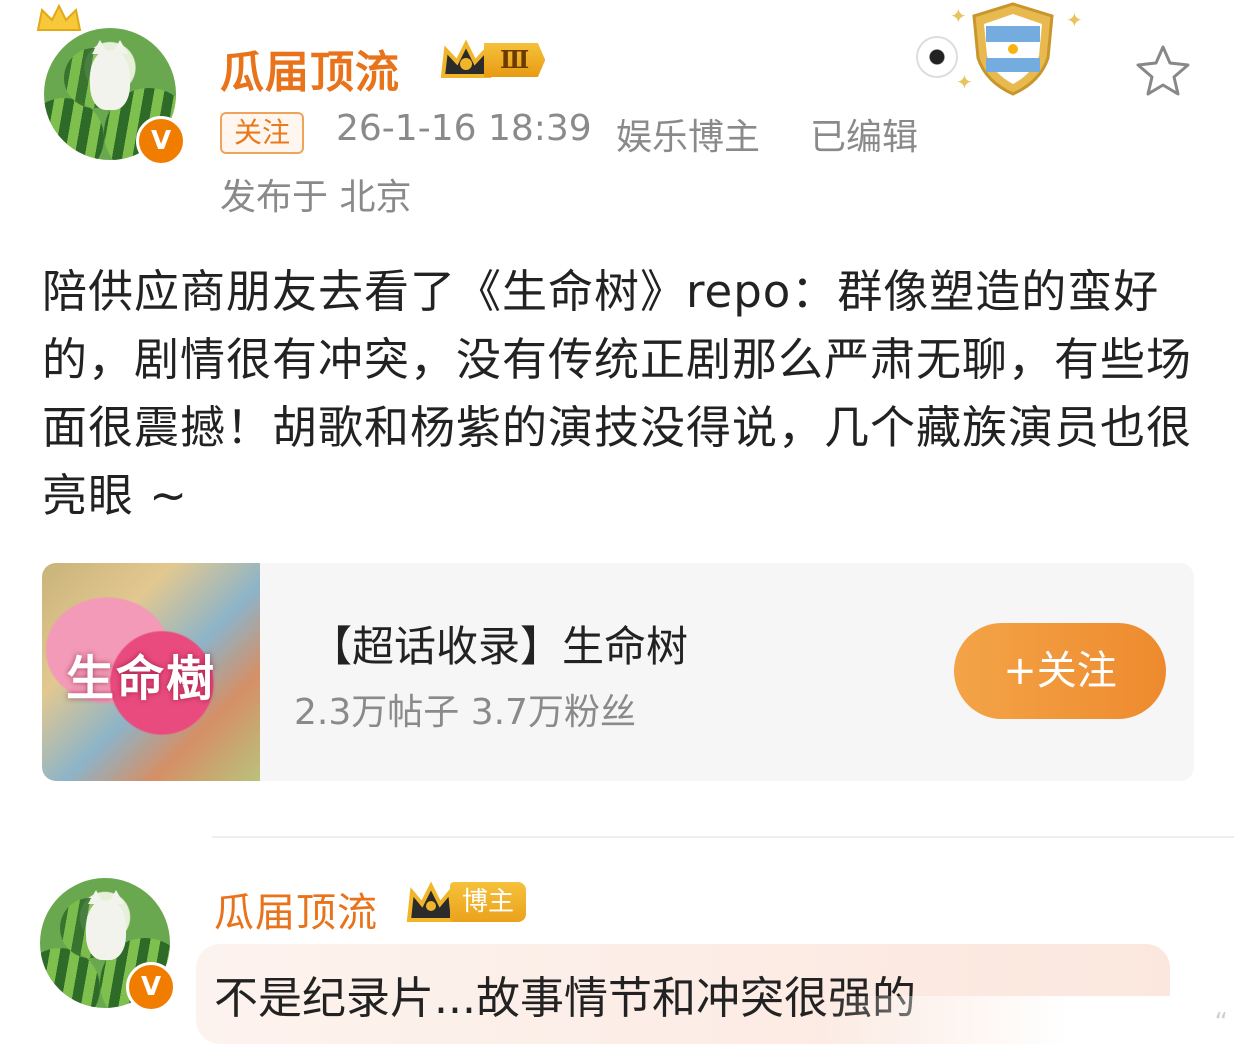  Describe the element at coordinates (1221, 1023) in the screenshot. I see `watermark: “` at that location.